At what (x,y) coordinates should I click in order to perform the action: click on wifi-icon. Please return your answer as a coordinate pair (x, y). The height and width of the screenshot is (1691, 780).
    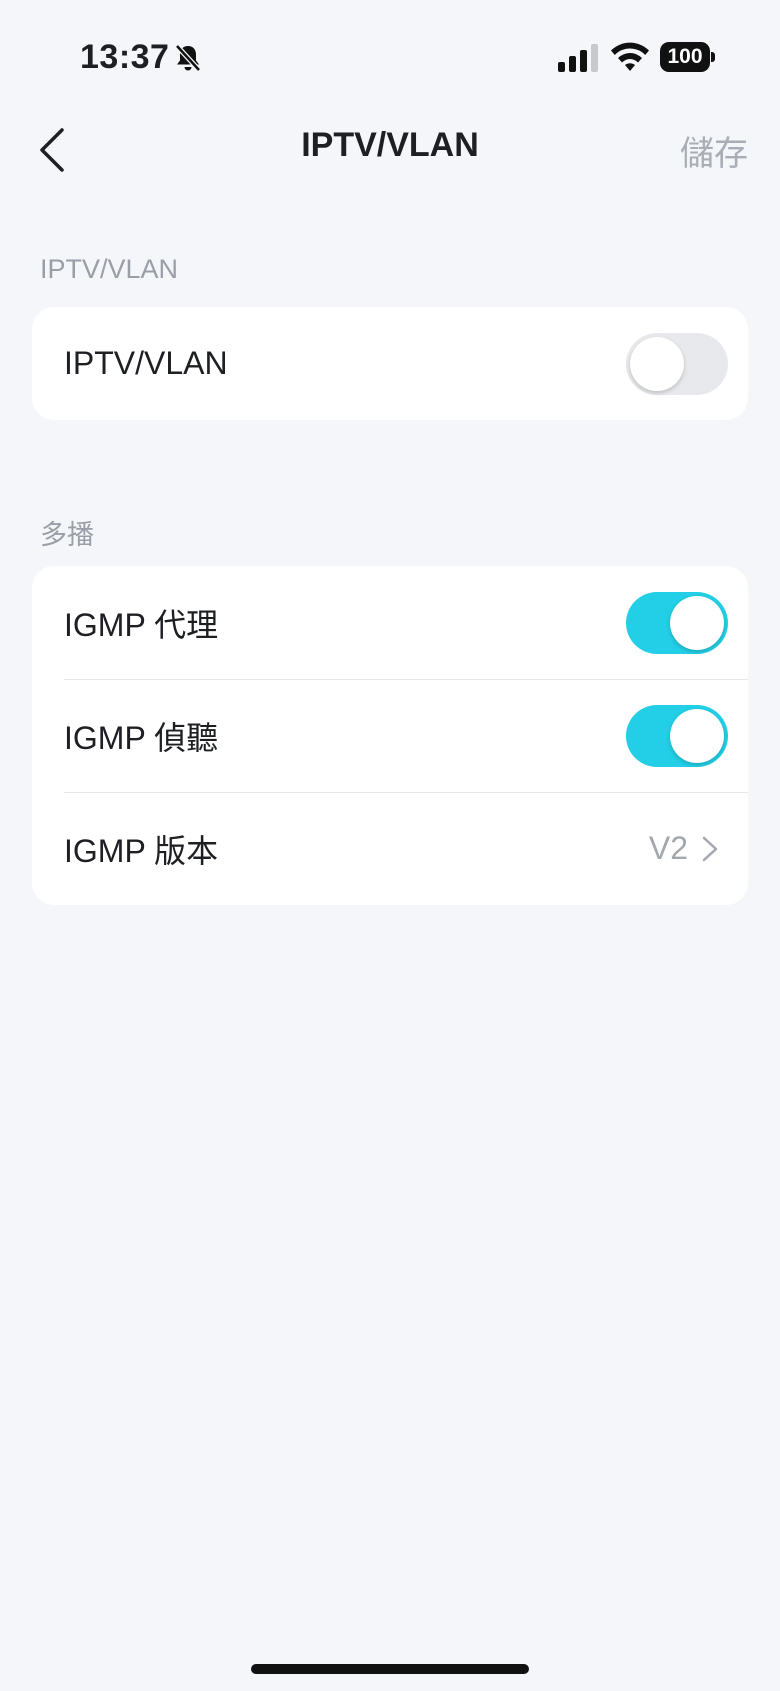
    Looking at the image, I should click on (630, 56).